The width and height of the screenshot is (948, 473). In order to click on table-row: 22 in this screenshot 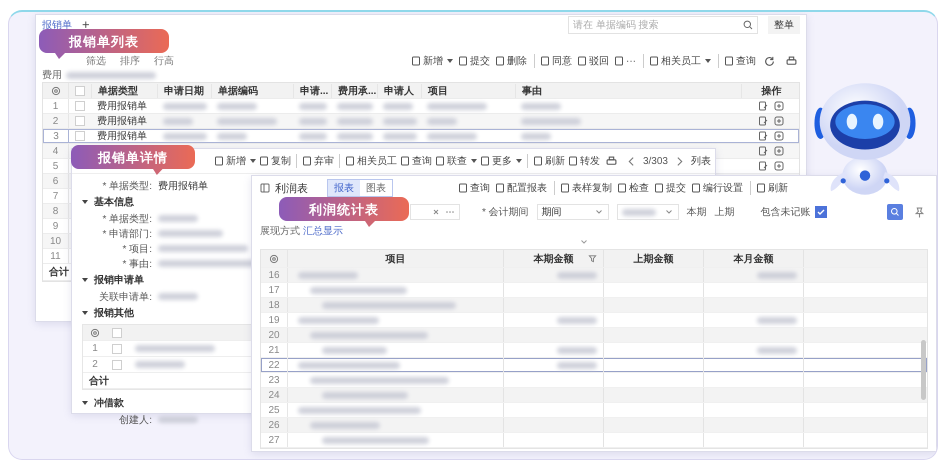, I will do `click(594, 365)`.